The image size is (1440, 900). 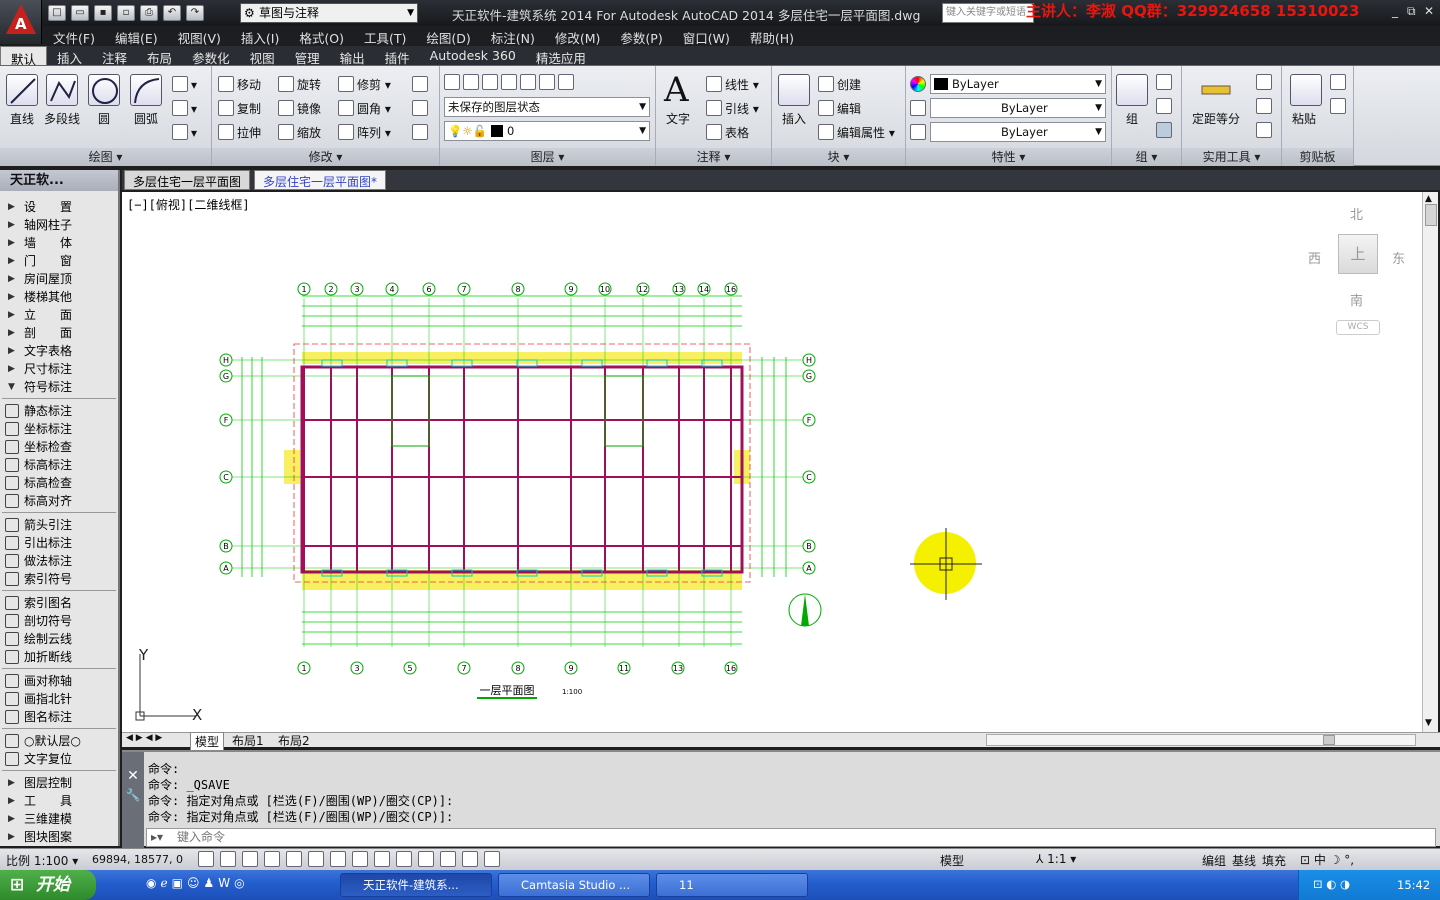 I want to click on tab-parametric: 参数化, so click(x=211, y=56).